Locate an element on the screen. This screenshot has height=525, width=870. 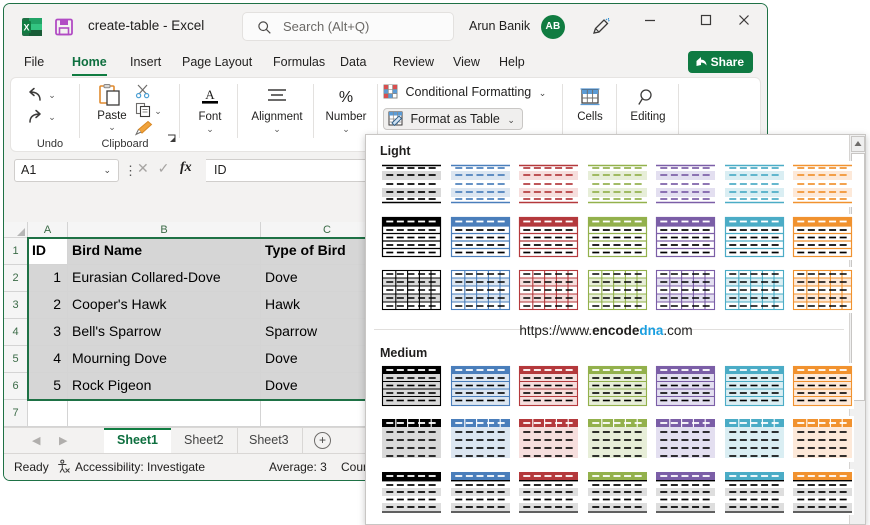
ribbon-tab-page-layout: Page Layout is located at coordinates (217, 62).